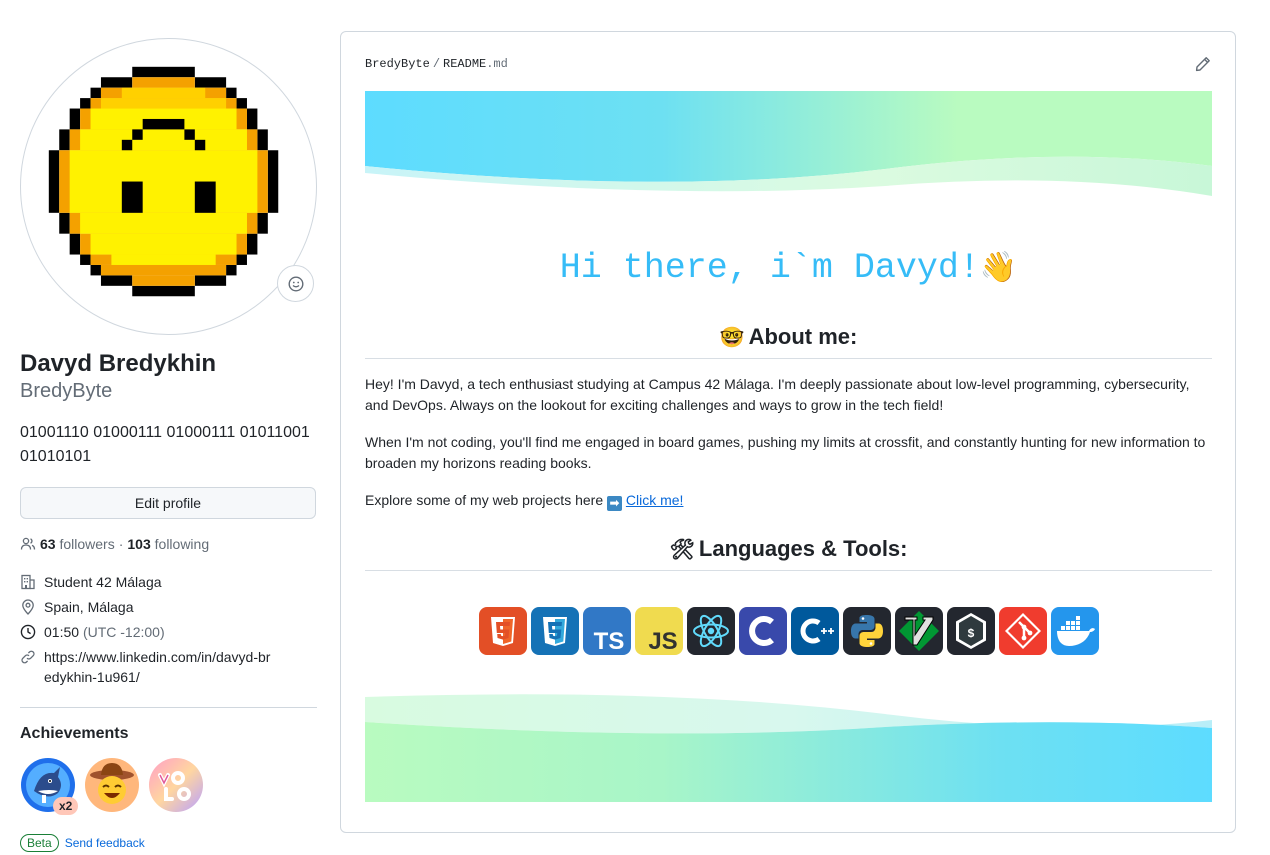 The image size is (1270, 855). I want to click on bash-icon: $, so click(971, 631).